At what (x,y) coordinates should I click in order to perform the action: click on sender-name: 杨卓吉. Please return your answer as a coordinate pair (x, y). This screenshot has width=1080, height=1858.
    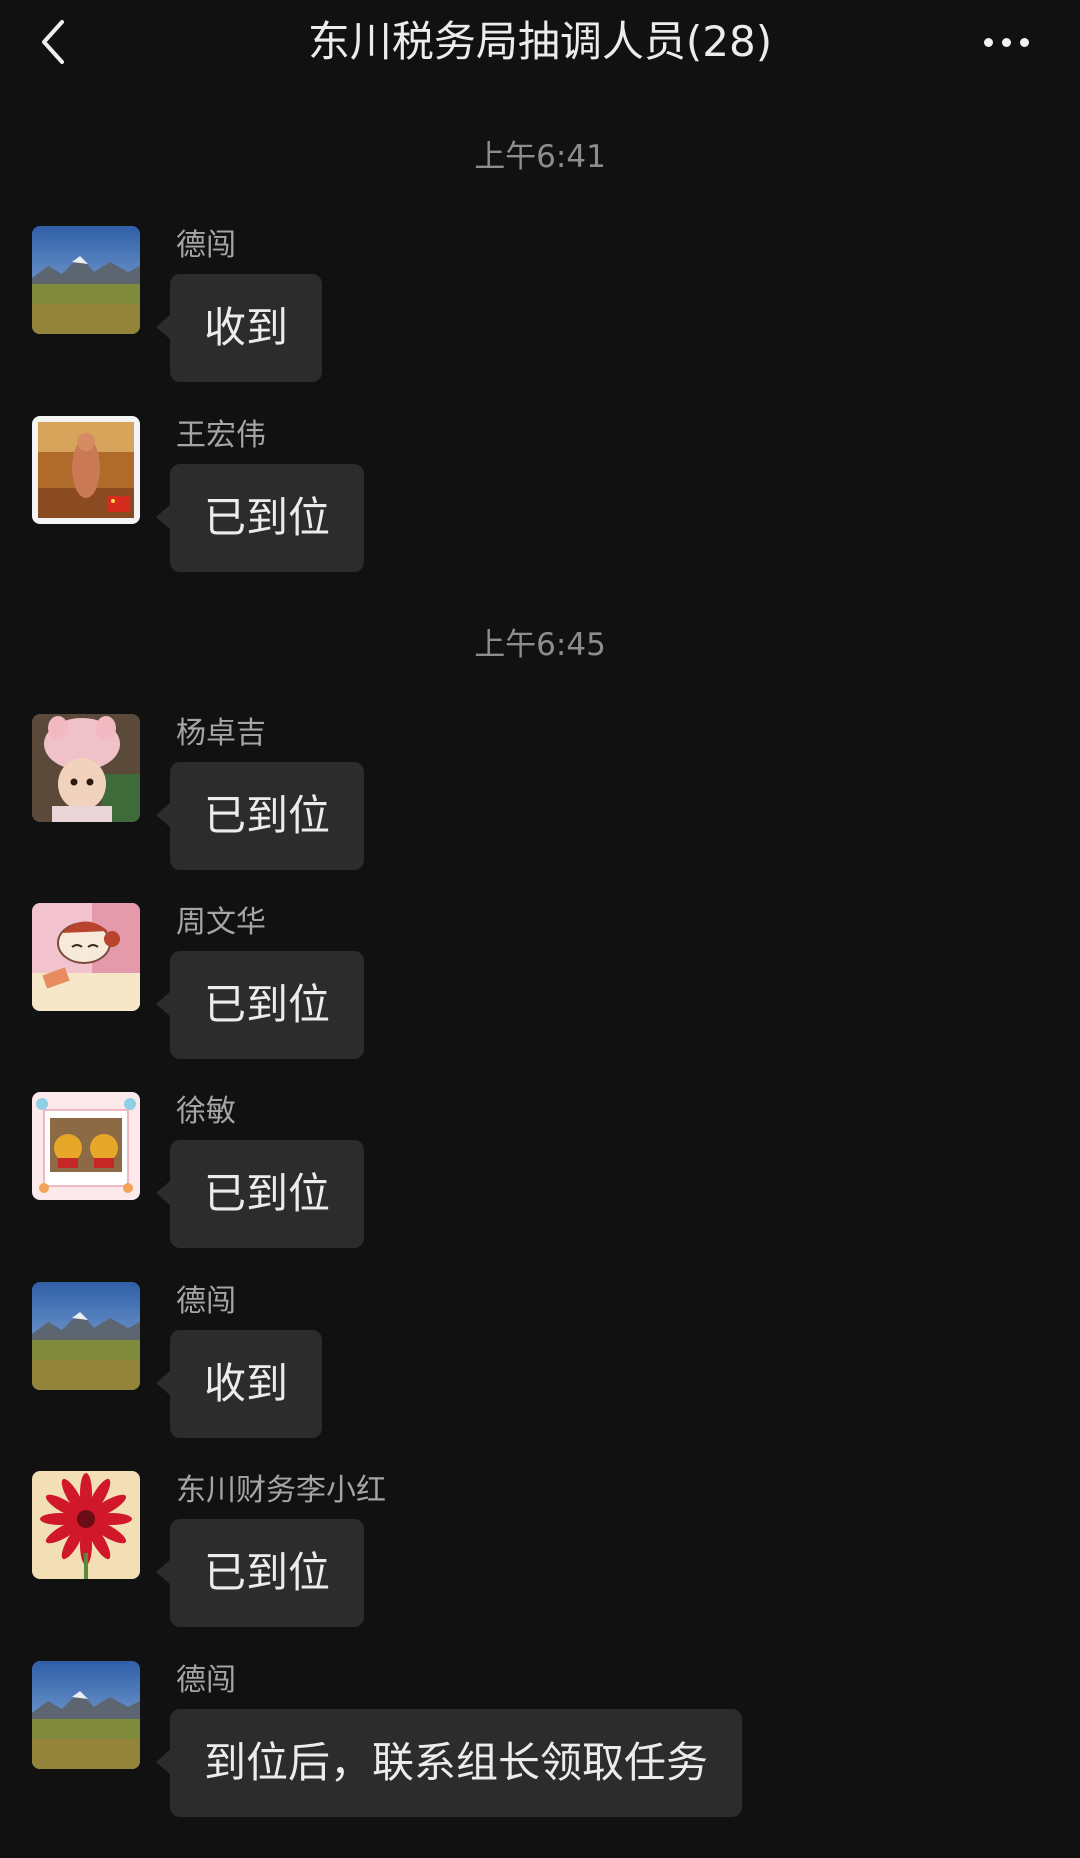
    Looking at the image, I should click on (221, 733).